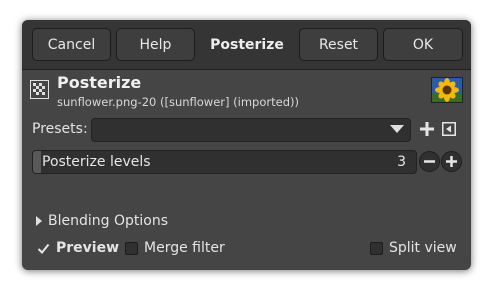  What do you see at coordinates (131, 248) in the screenshot?
I see `merge-filter-box` at bounding box center [131, 248].